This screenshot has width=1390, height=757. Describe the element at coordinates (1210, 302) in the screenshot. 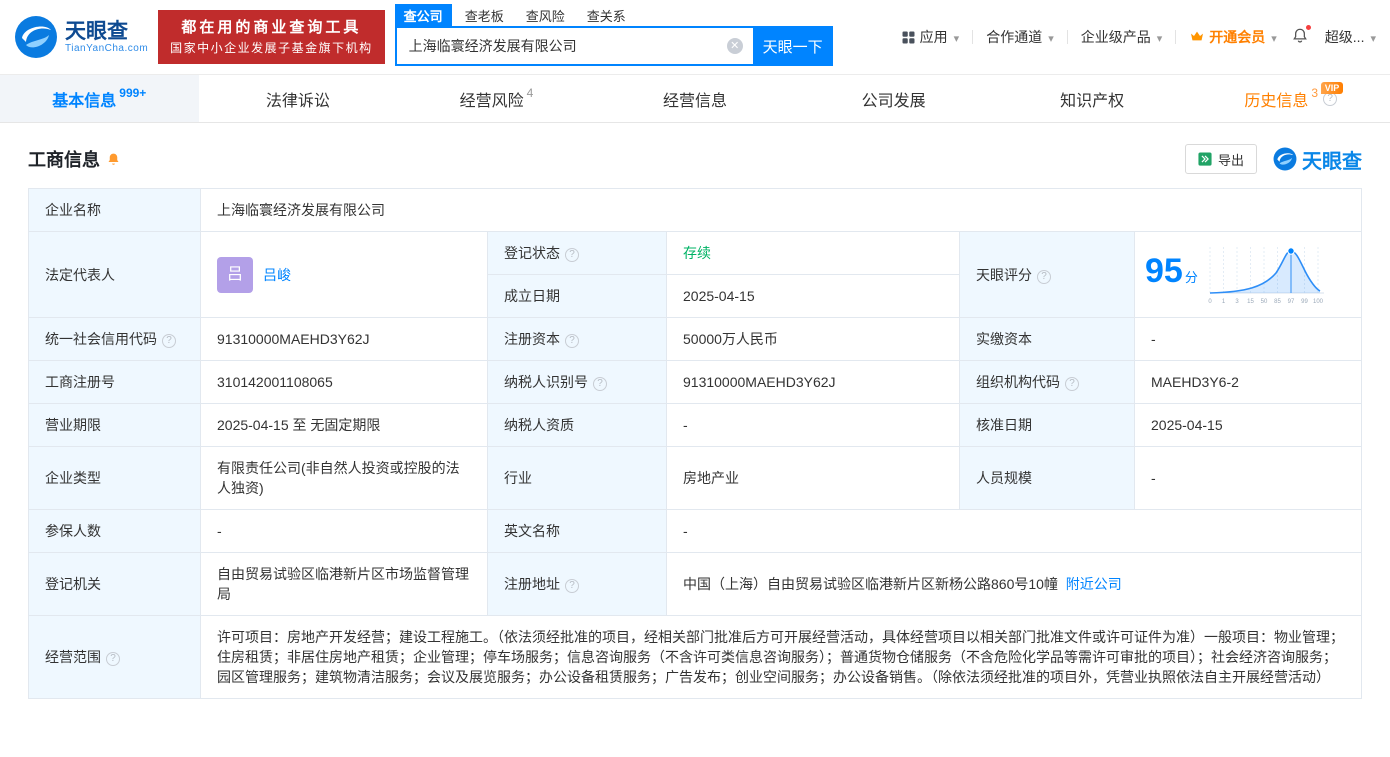

I see `svg-text: 0` at that location.